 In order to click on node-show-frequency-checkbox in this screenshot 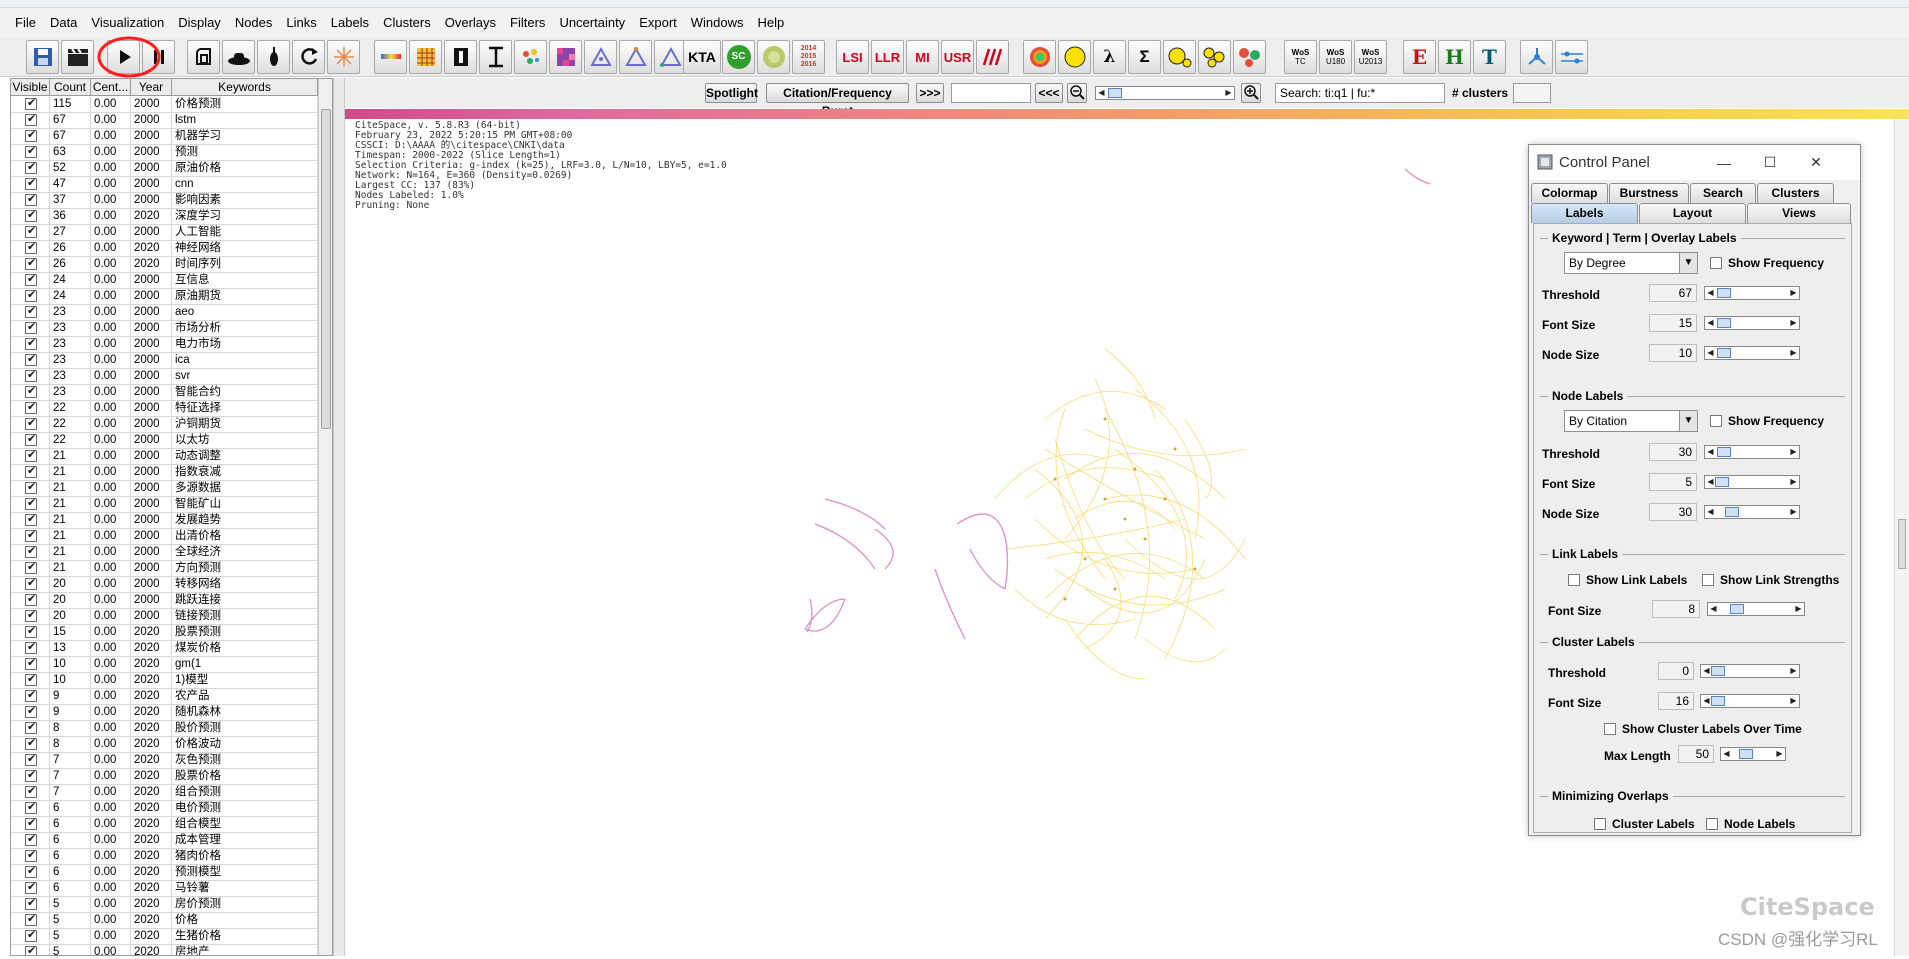, I will do `click(1716, 421)`.